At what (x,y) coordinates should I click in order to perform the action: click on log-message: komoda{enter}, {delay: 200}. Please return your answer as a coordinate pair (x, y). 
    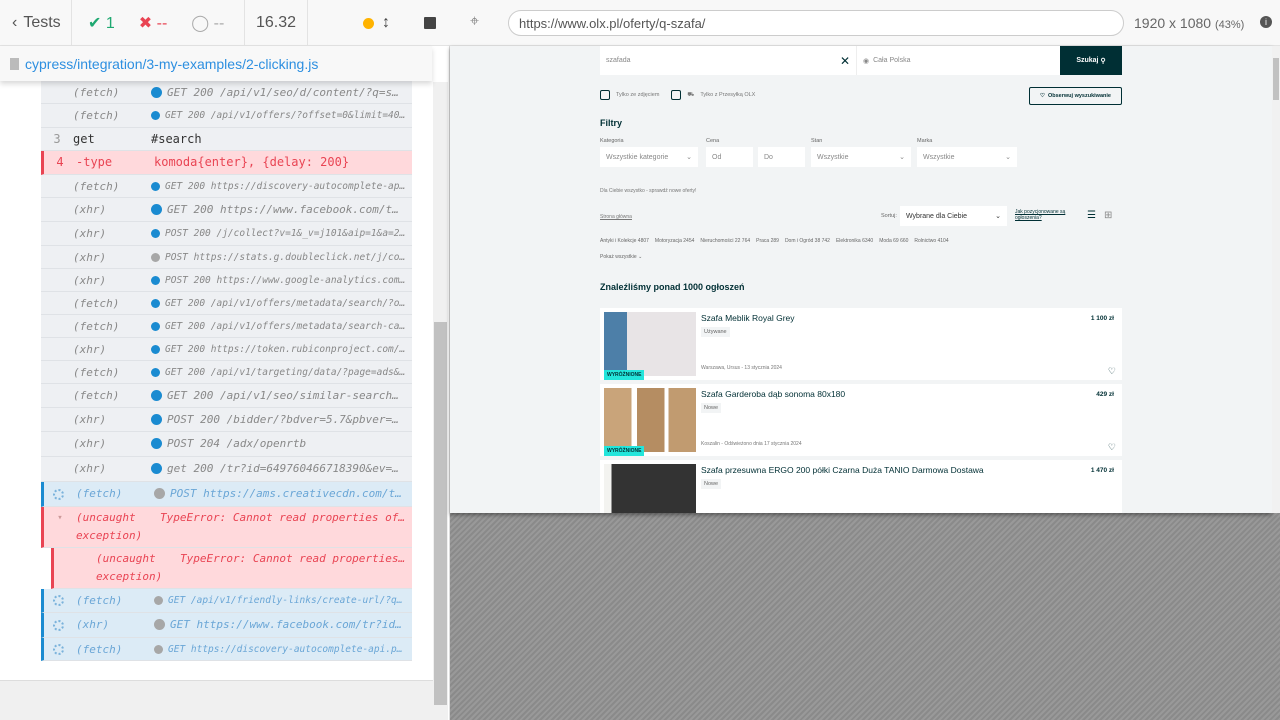
    Looking at the image, I should click on (283, 160).